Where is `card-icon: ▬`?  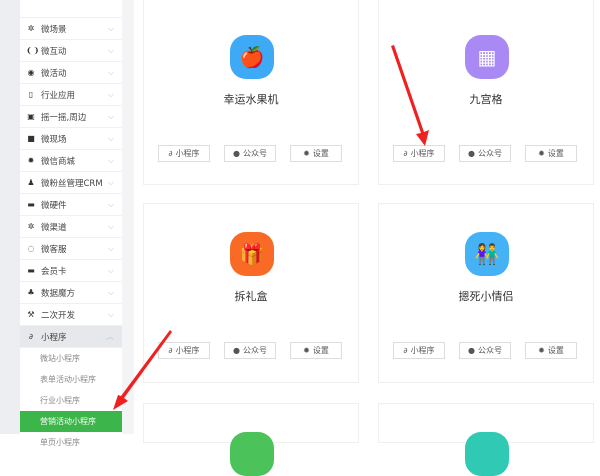
card-icon: ▬ is located at coordinates (31, 270).